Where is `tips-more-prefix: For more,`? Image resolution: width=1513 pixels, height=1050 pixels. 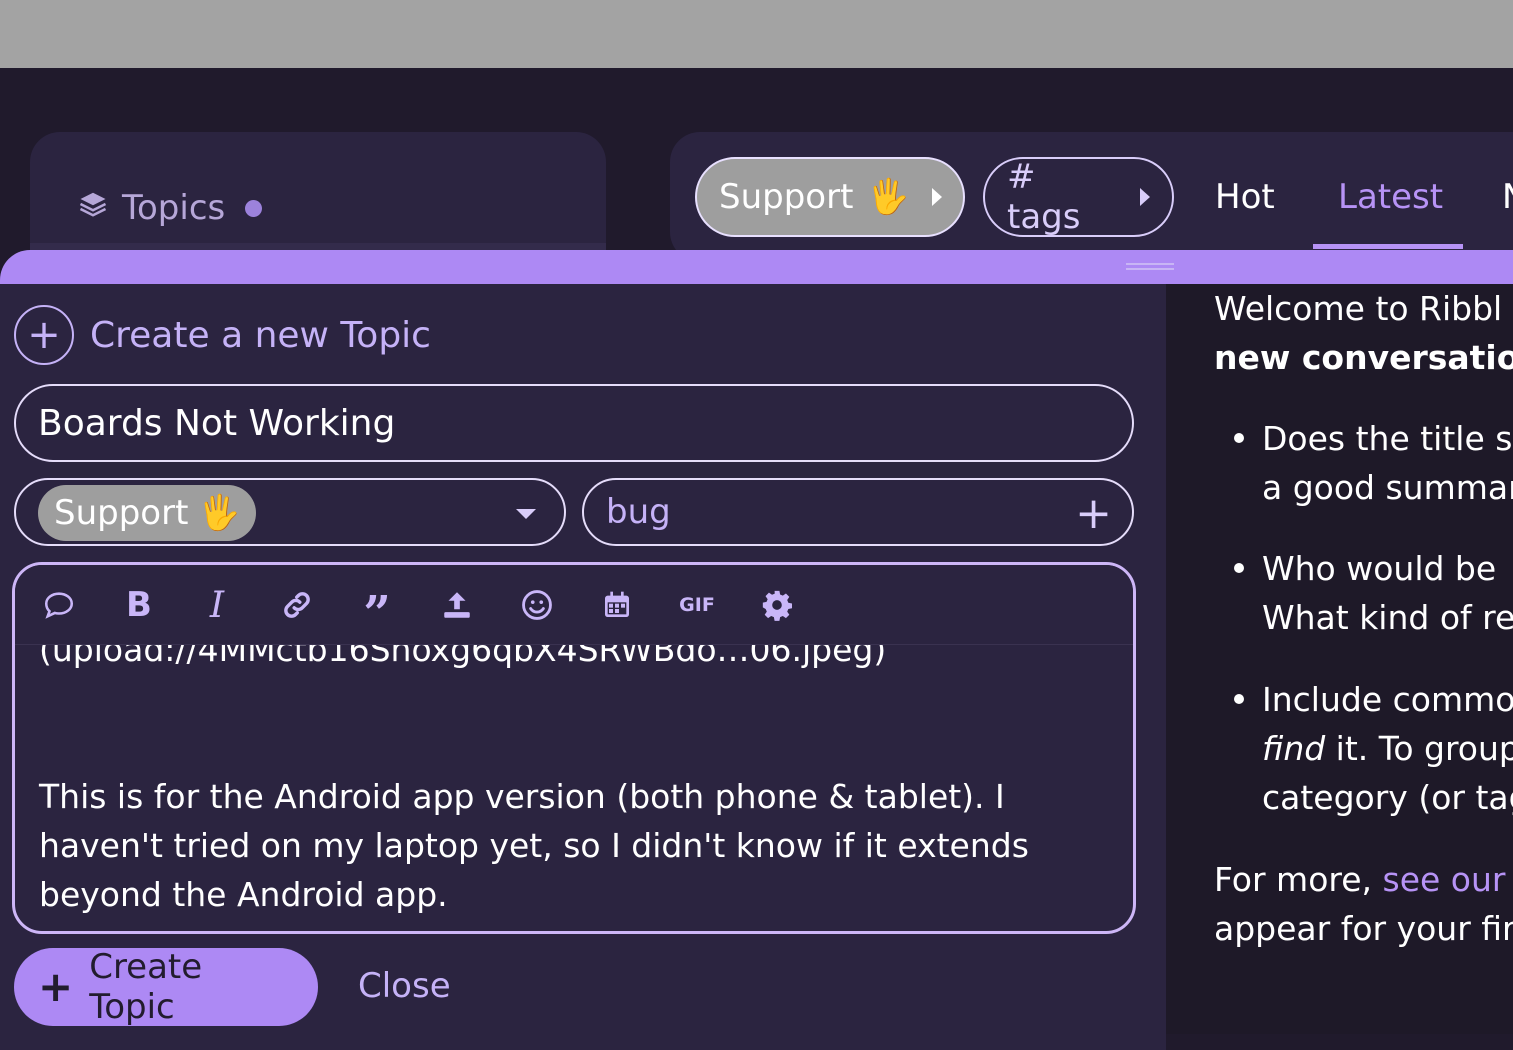 tips-more-prefix: For more, is located at coordinates (1298, 879).